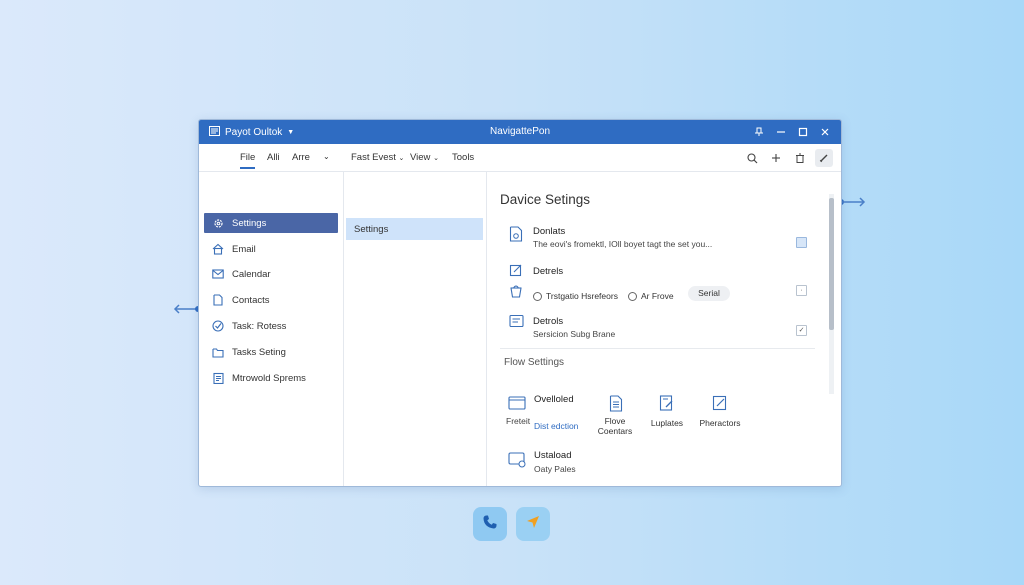 The image size is (1024, 585). I want to click on sidebar-item-label: Task: Rotess, so click(259, 326).